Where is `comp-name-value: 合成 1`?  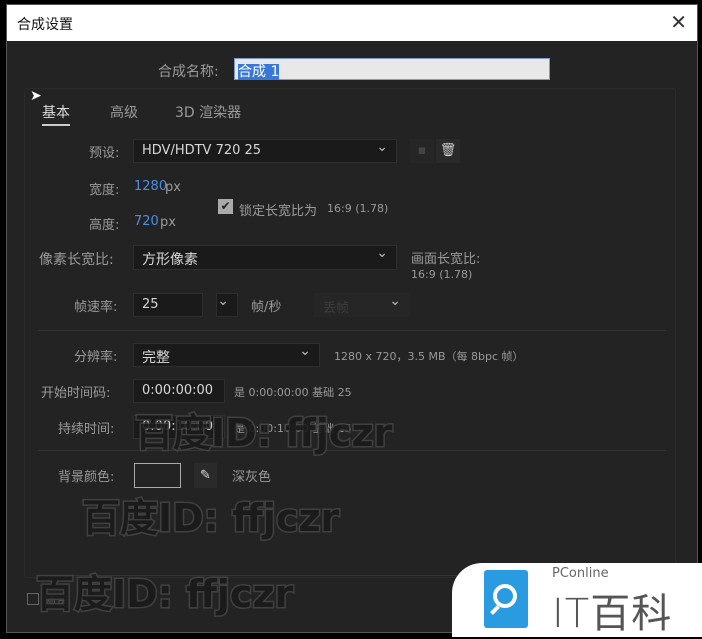 comp-name-value: 合成 1 is located at coordinates (259, 72).